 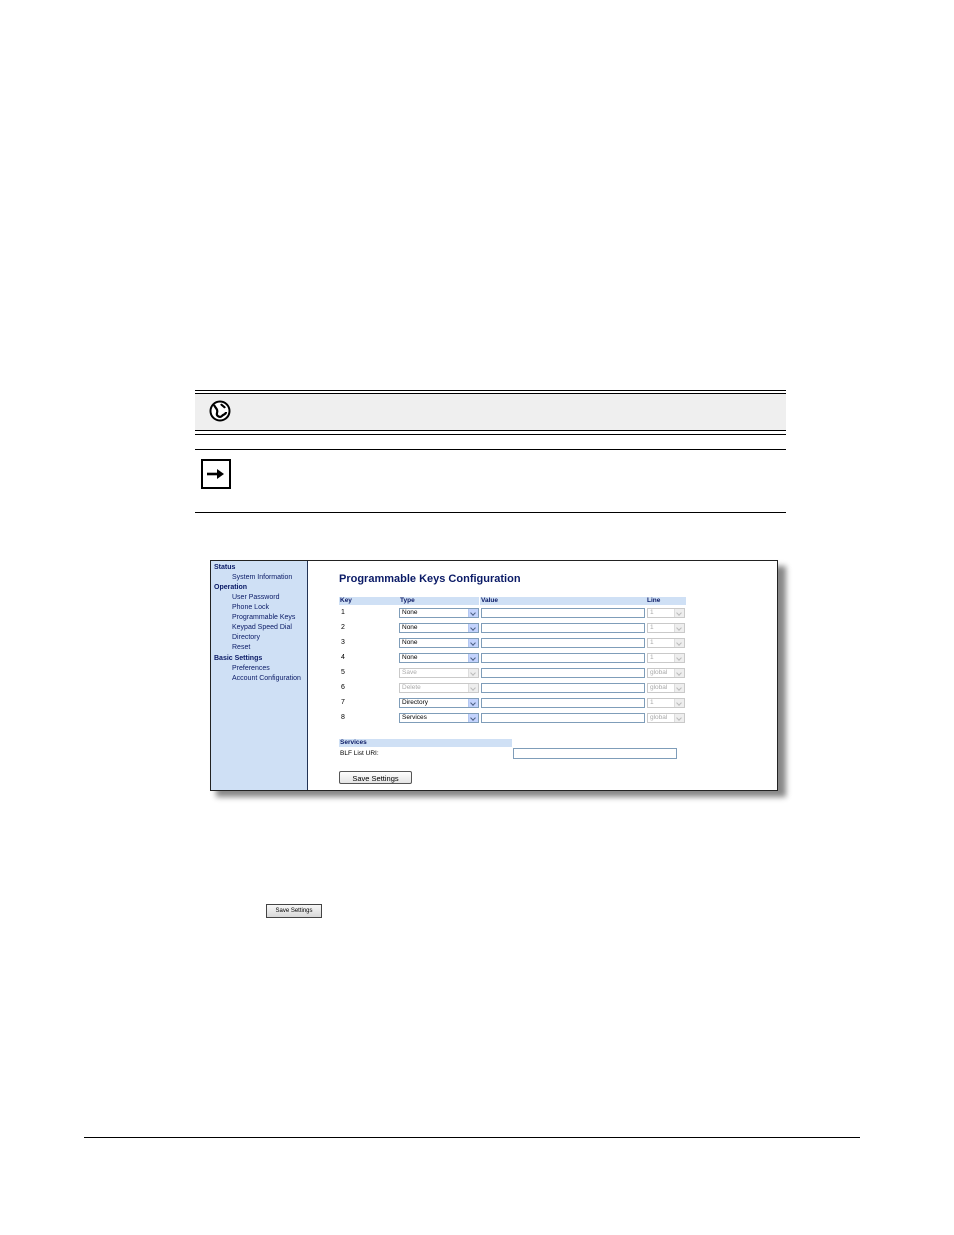 I want to click on key-type-value: Delete, so click(x=411, y=687).